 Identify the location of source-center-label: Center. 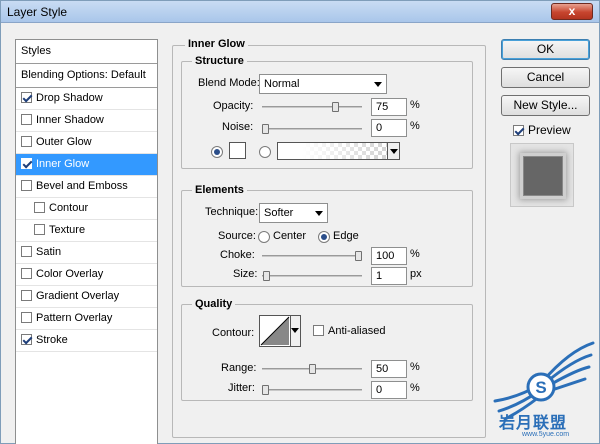
(289, 236).